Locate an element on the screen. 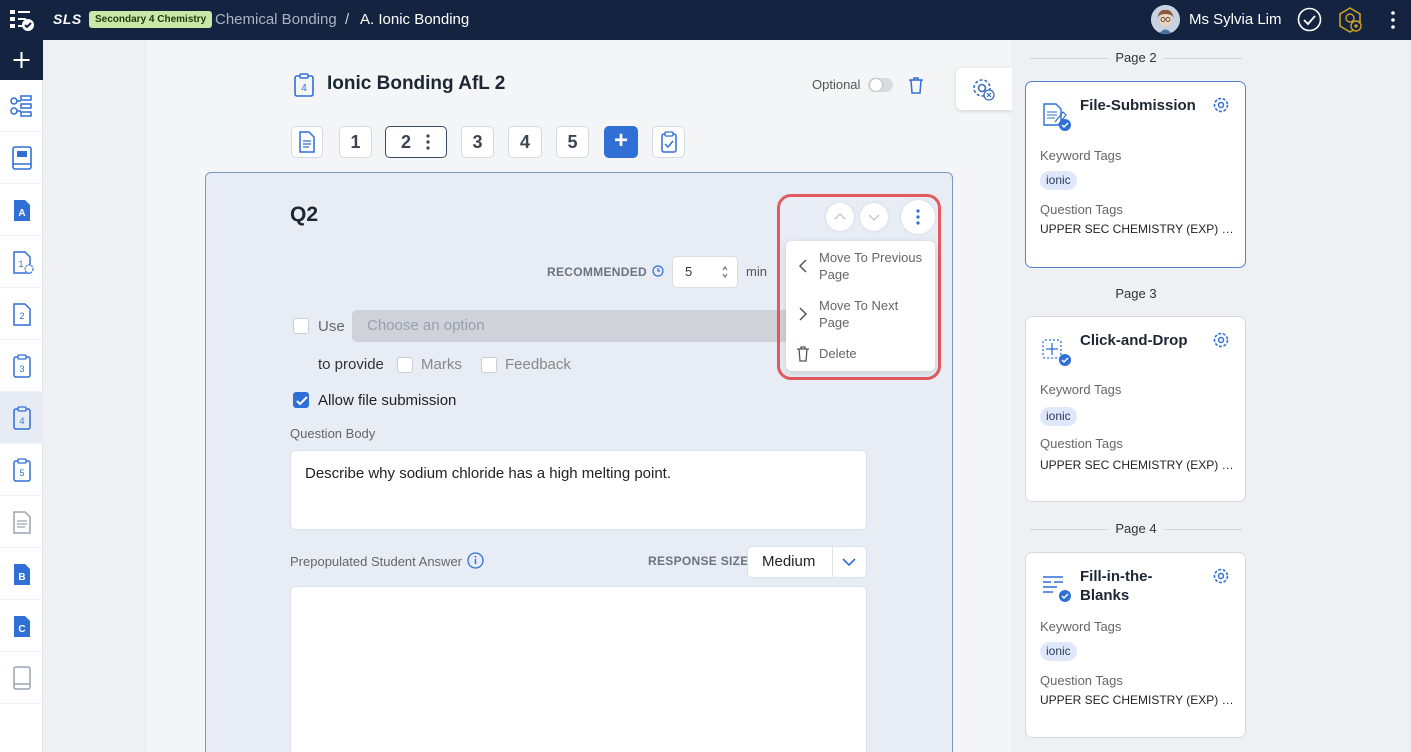 This screenshot has width=1411, height=752. rail-item-map is located at coordinates (21, 106).